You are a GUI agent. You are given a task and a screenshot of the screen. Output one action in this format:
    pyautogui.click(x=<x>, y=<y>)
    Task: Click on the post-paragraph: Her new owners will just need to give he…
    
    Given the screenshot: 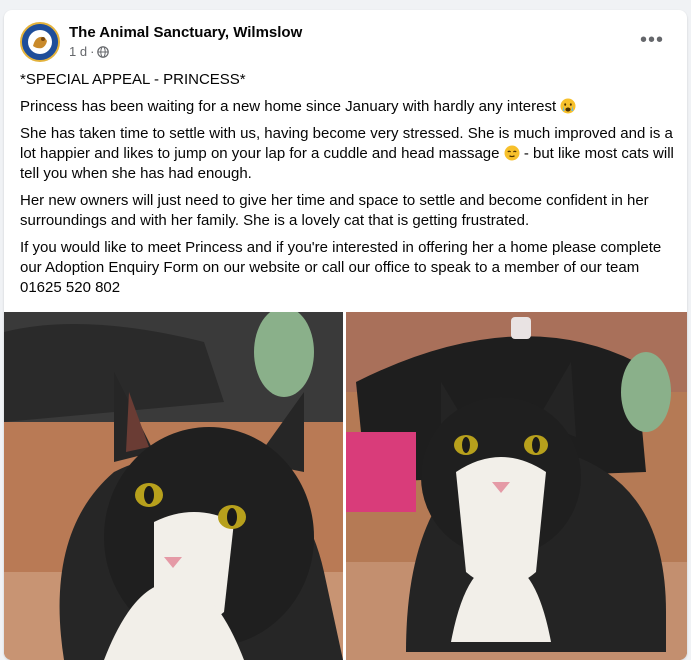 What is the action you would take?
    pyautogui.click(x=334, y=210)
    